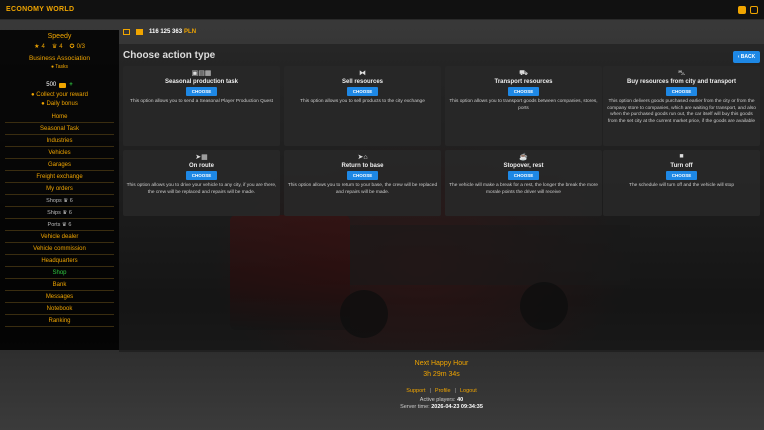 The width and height of the screenshot is (764, 430). I want to click on player-stats: ★ 4 ♛ 4 ✪ 0/3, so click(59, 47).